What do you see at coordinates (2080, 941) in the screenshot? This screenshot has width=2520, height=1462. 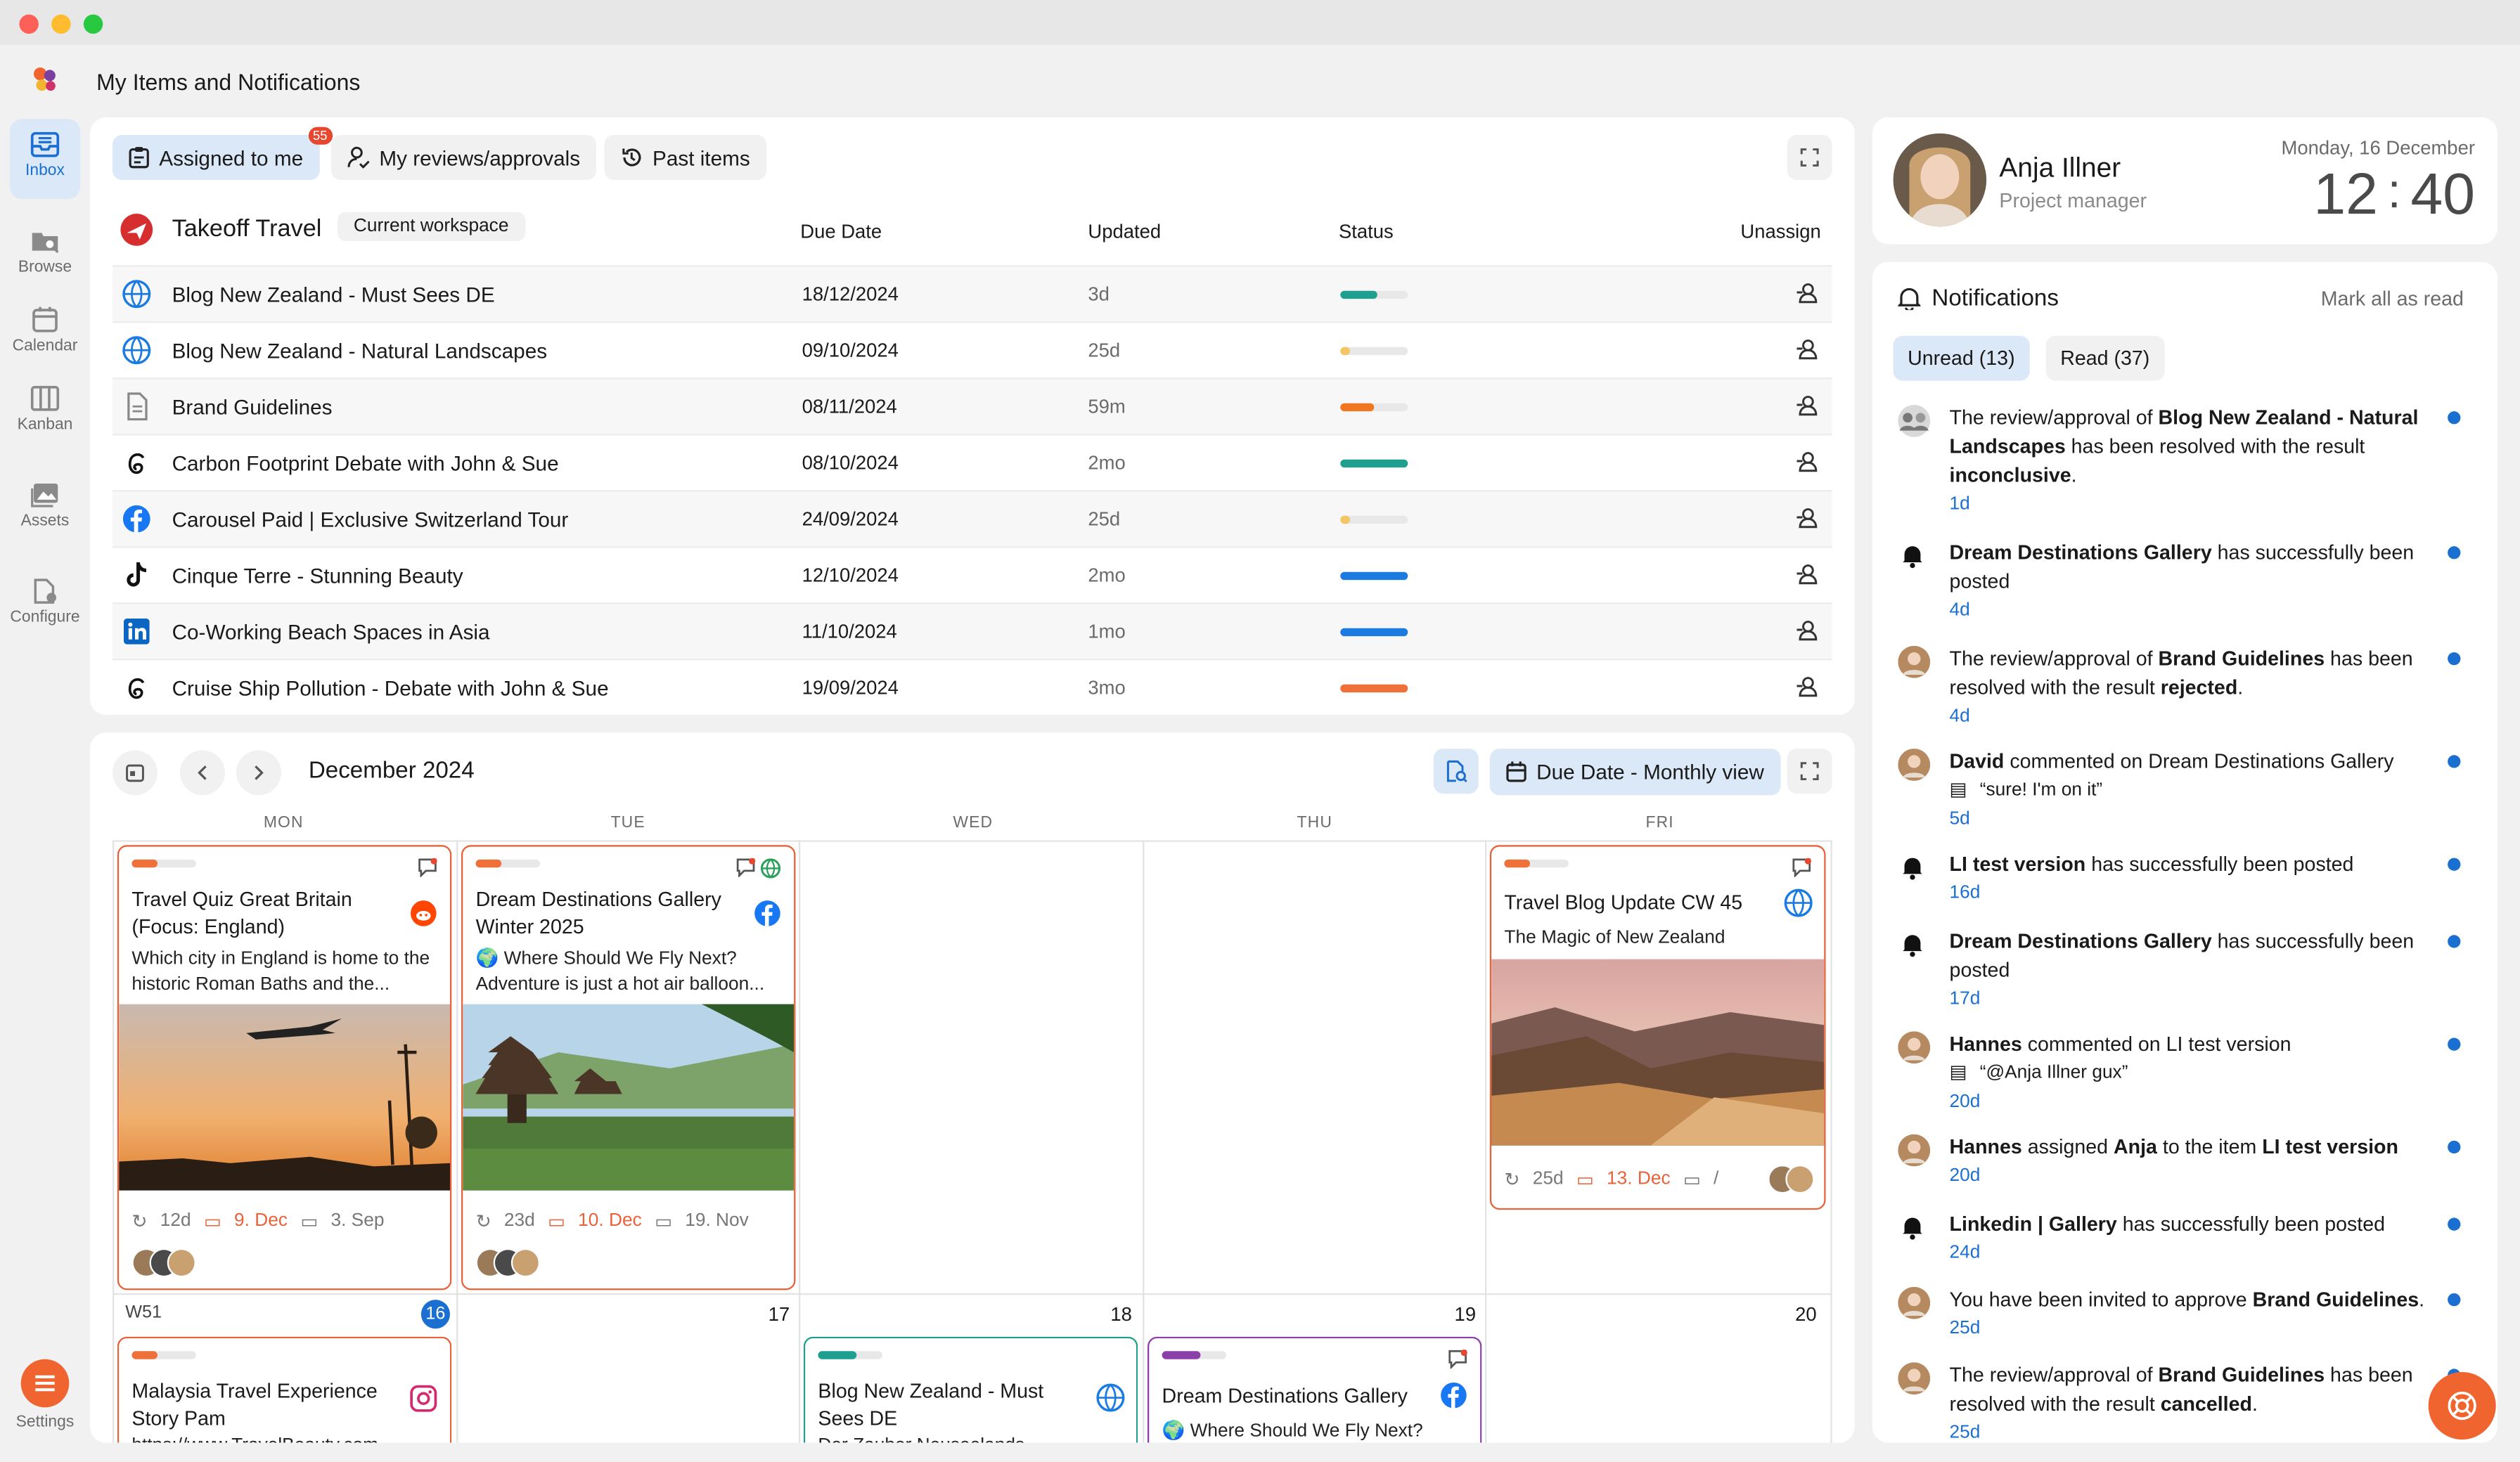 I see `notif-highlight: Dream Destinations Gallery` at bounding box center [2080, 941].